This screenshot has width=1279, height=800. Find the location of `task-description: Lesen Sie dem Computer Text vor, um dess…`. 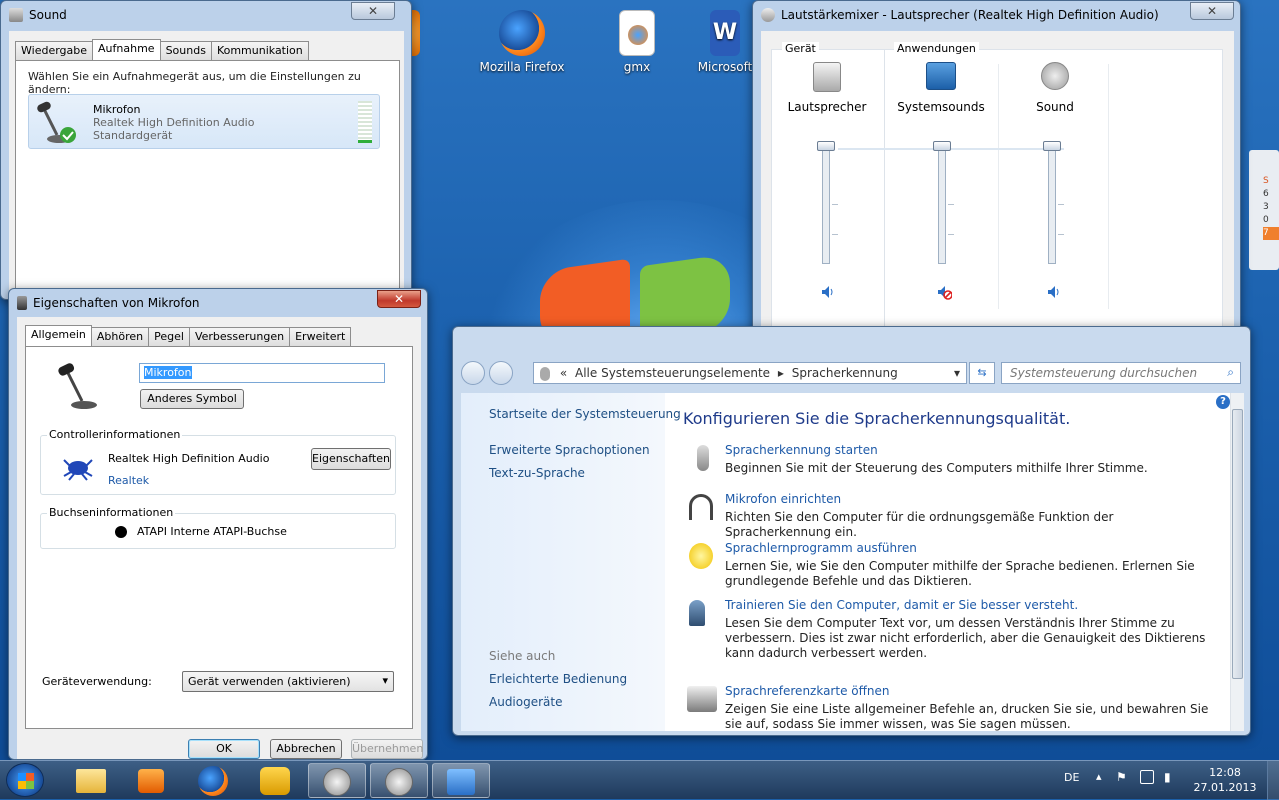

task-description: Lesen Sie dem Computer Text vor, um dess… is located at coordinates (965, 638).